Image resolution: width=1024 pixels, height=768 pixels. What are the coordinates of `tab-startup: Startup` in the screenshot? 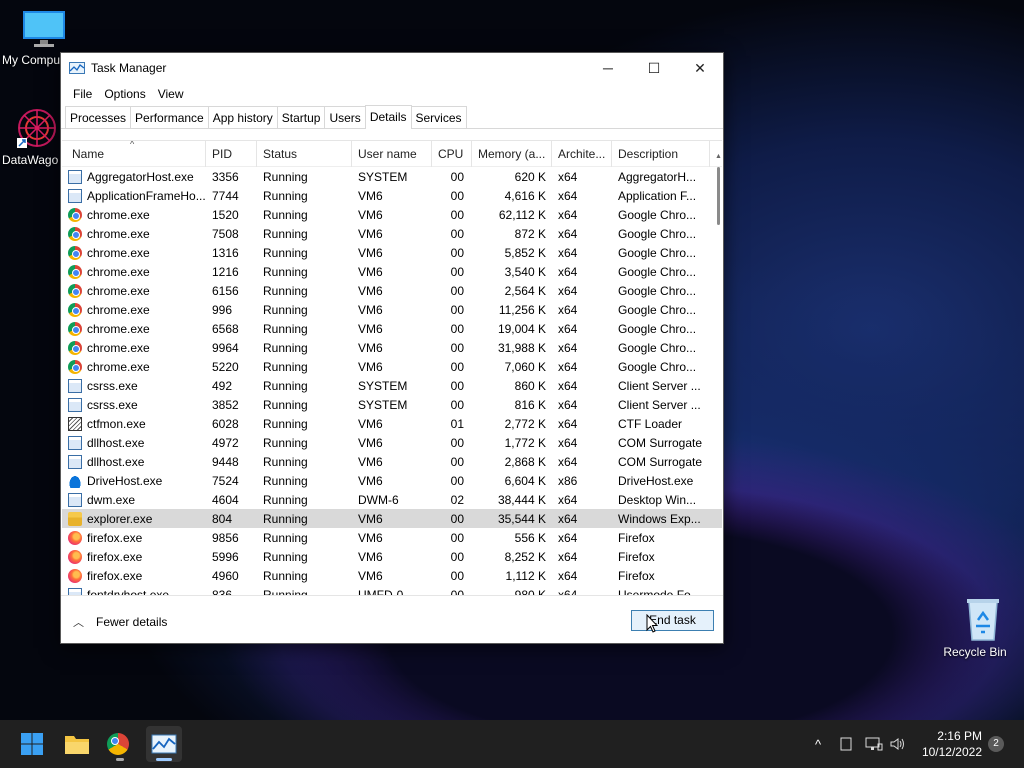 It's located at (301, 117).